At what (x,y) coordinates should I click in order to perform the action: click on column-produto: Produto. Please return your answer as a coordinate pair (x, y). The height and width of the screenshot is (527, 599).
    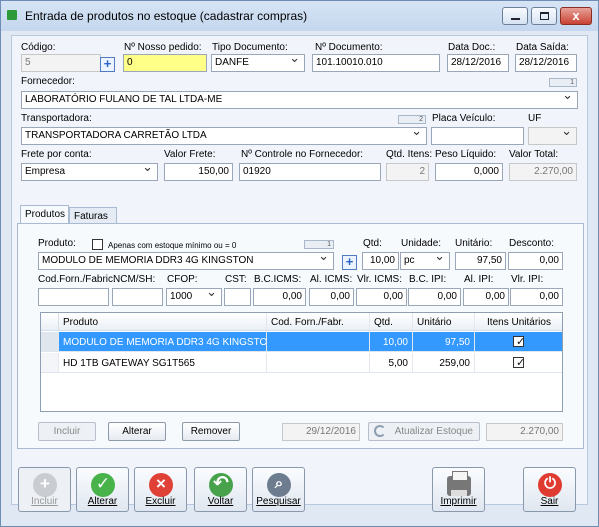
    Looking at the image, I should click on (163, 321).